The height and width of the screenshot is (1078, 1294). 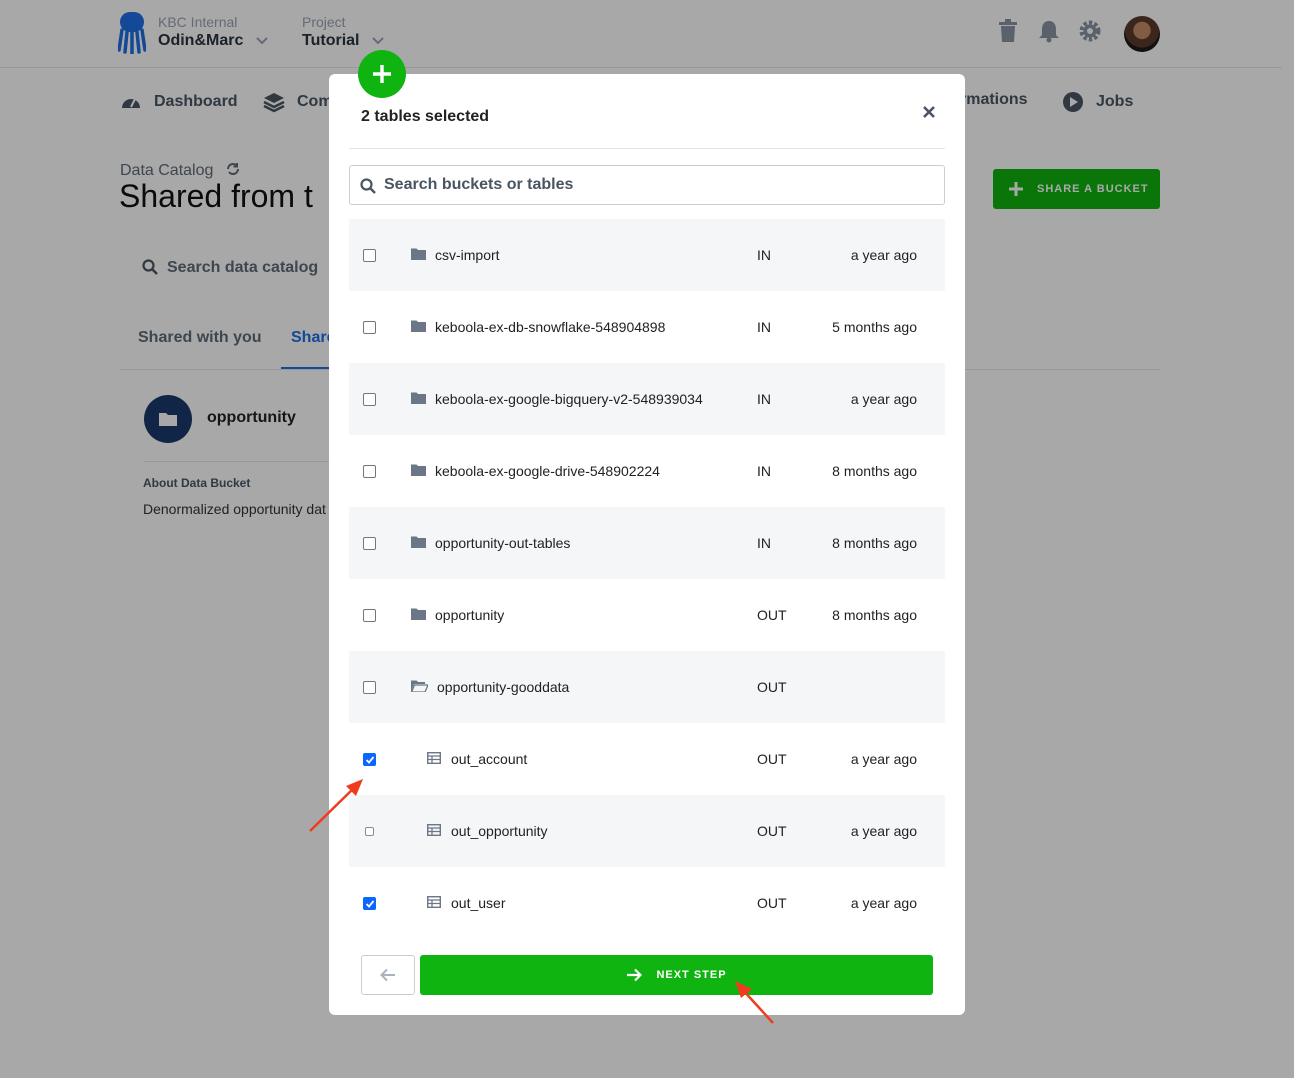 What do you see at coordinates (659, 185) in the screenshot?
I see `tables-search-input` at bounding box center [659, 185].